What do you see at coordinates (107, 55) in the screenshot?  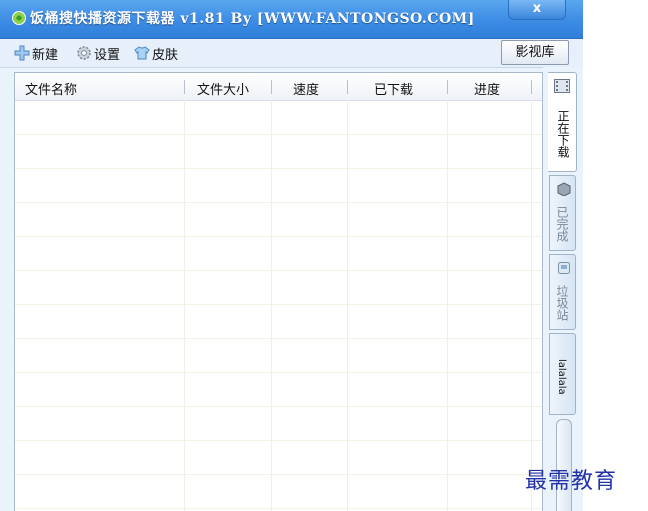 I see `settings-label: 设置` at bounding box center [107, 55].